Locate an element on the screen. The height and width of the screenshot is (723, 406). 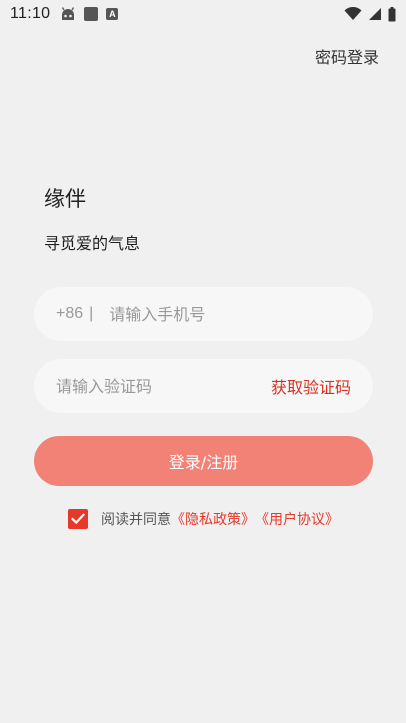
a-badge-icon: A is located at coordinates (112, 14).